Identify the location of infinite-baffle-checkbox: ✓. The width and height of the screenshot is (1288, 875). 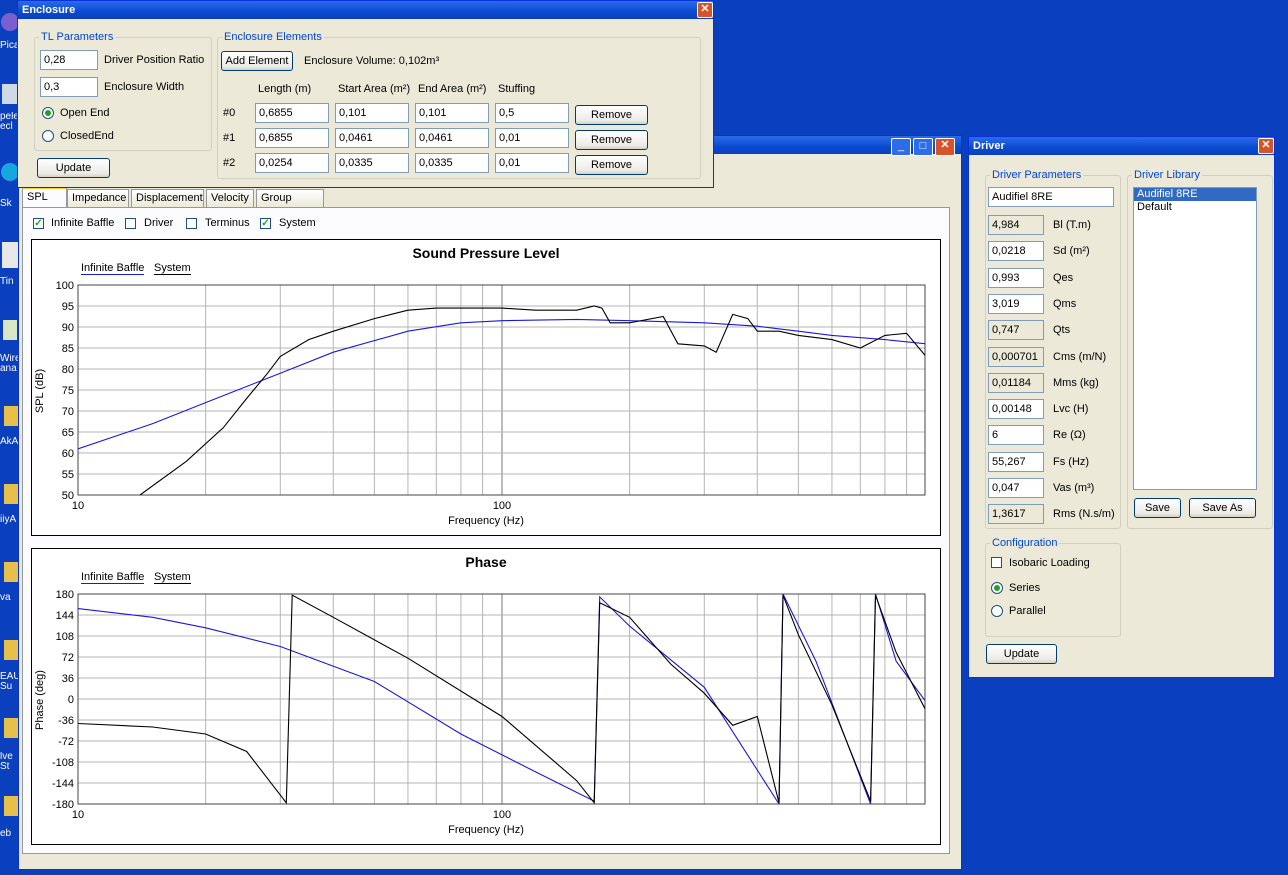
(38, 223).